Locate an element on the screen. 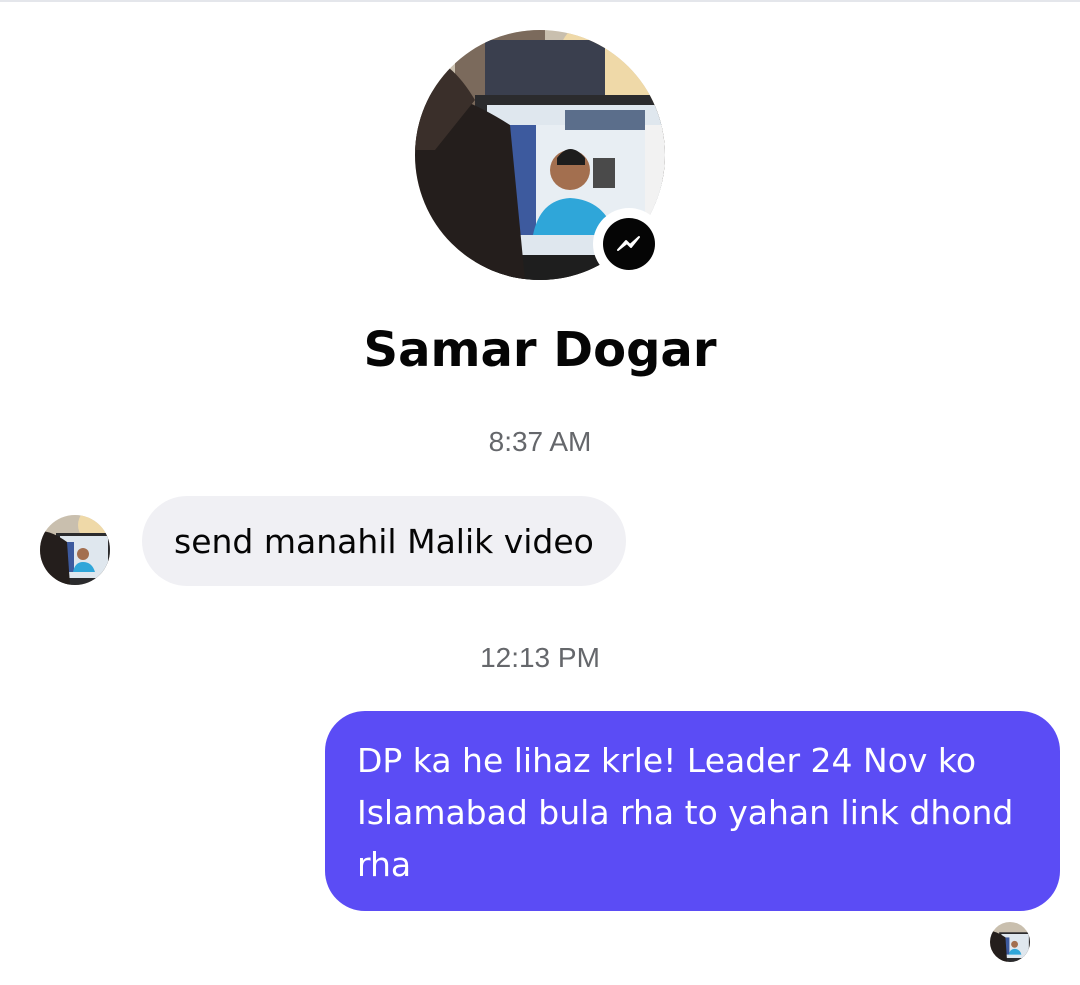  message-timestamp: 8:37 AM is located at coordinates (540, 441).